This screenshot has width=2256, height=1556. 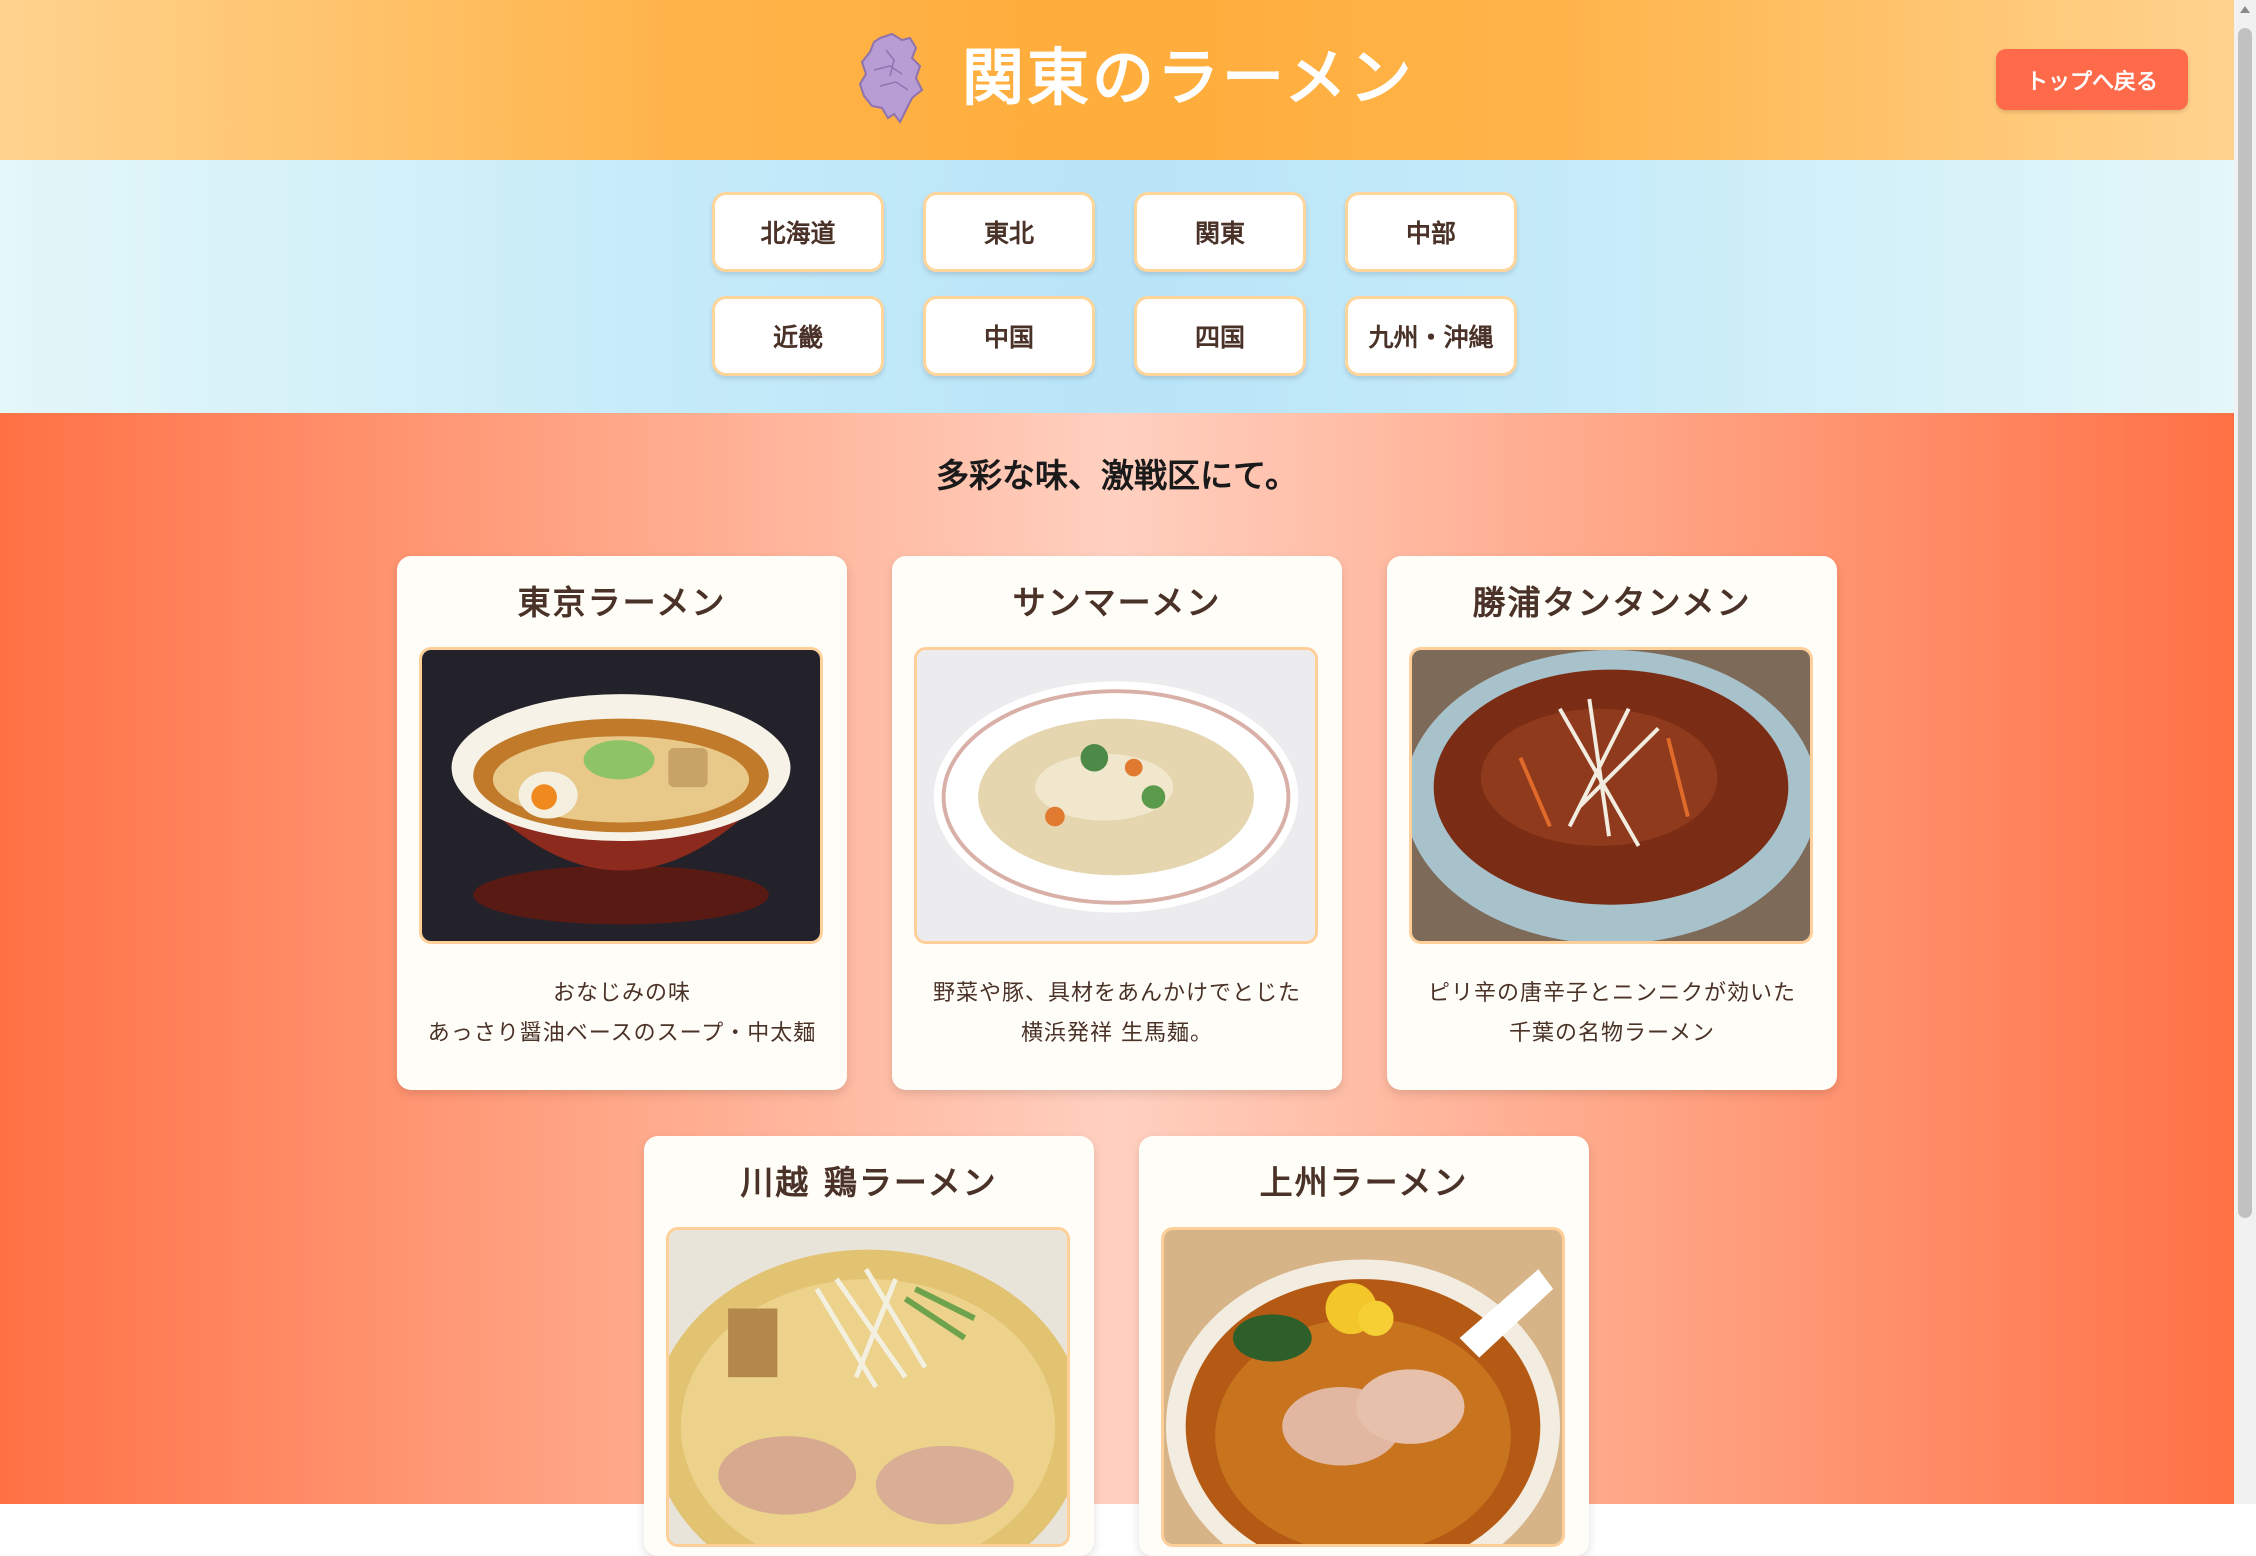 What do you see at coordinates (1117, 1033) in the screenshot?
I see `card-description-line: 横浜発祥 生馬麺。` at bounding box center [1117, 1033].